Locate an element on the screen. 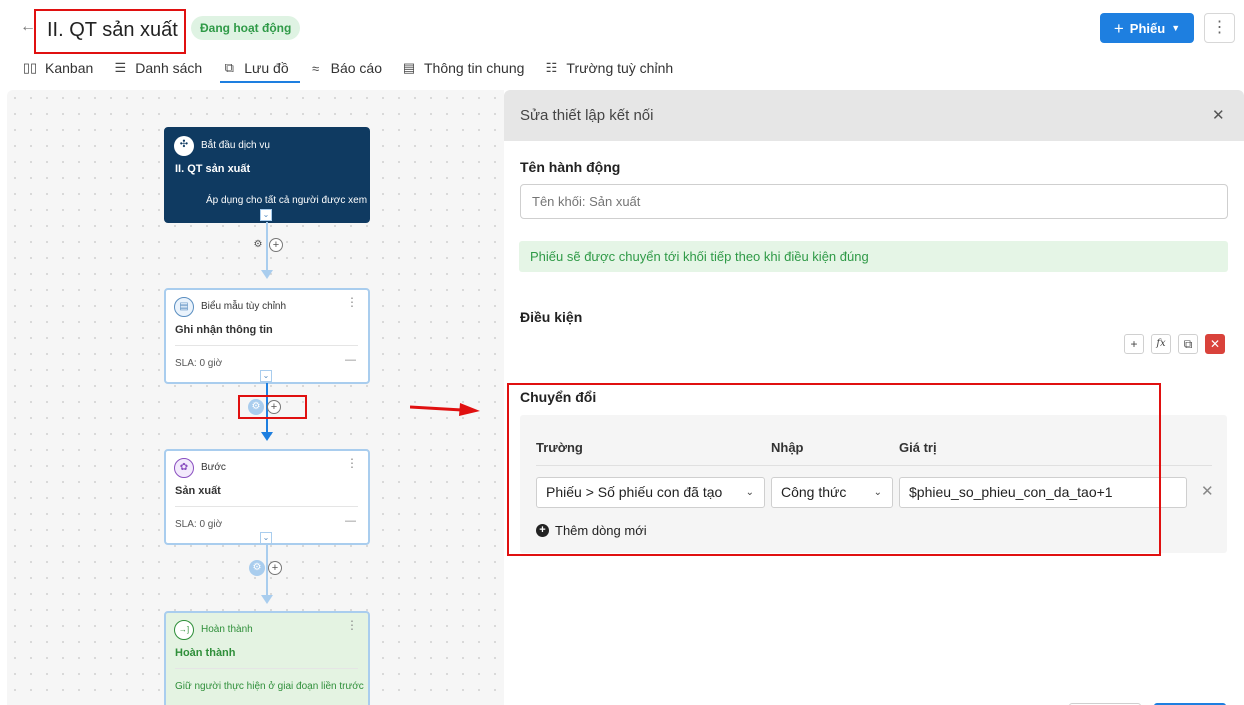  node-type: Biểu mẫu tùy chỉnh is located at coordinates (244, 306).